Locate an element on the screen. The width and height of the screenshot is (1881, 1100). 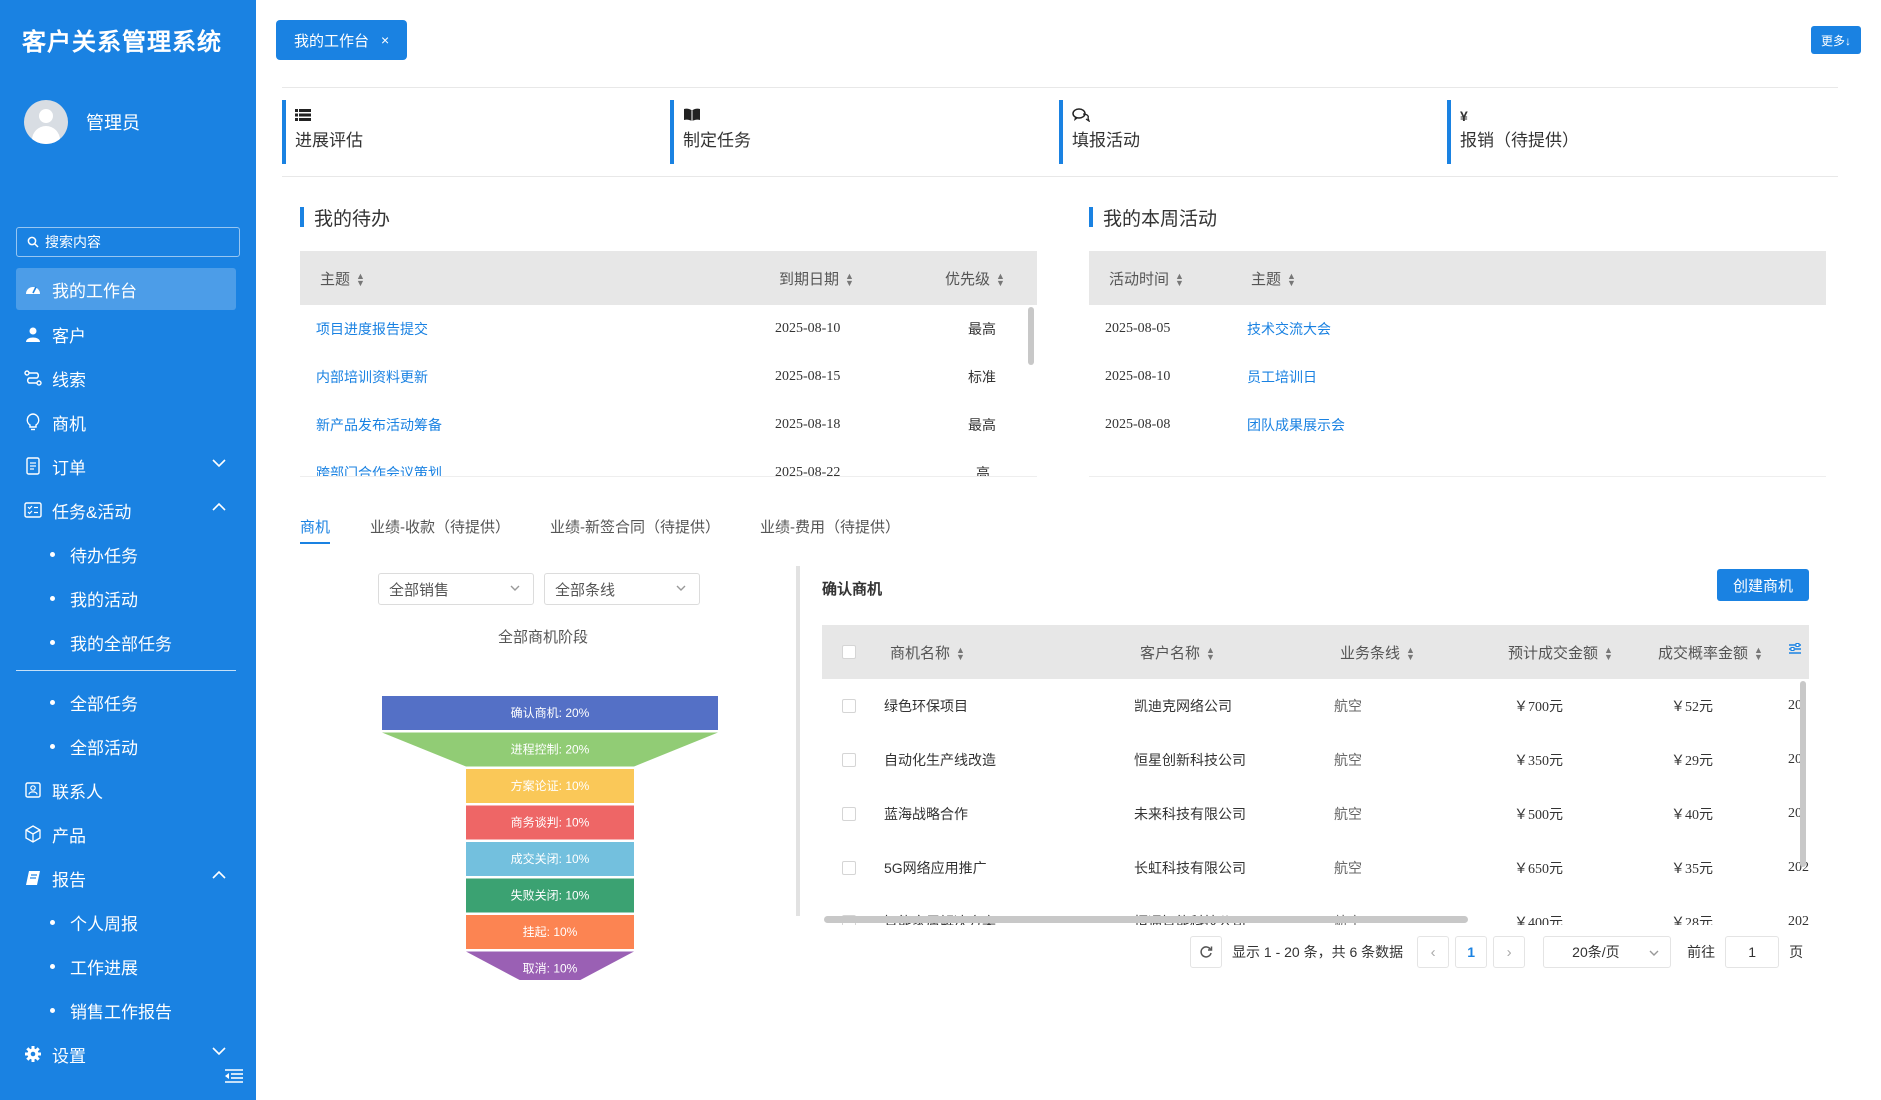
column-header-name: 商机名称 ▲ ▼ is located at coordinates (927, 652).